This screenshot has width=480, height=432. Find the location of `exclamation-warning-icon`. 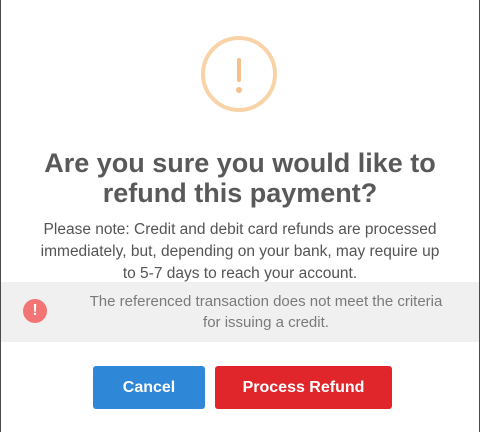

exclamation-warning-icon is located at coordinates (239, 74).